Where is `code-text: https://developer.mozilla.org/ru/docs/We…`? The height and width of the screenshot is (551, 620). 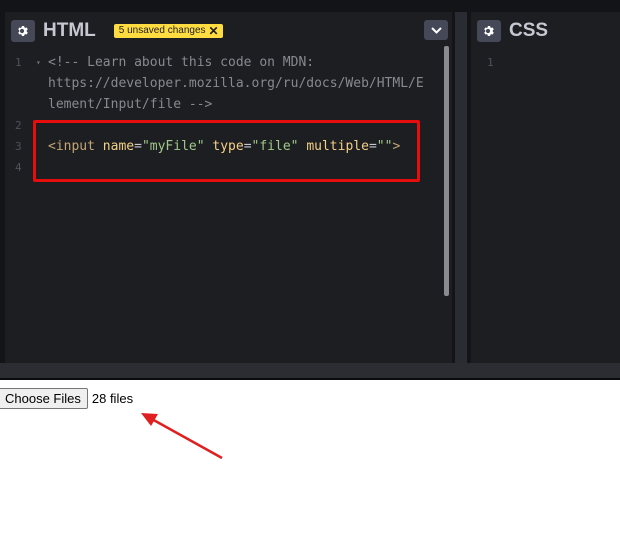
code-text: https://developer.mozilla.org/ru/docs/We… is located at coordinates (236, 83).